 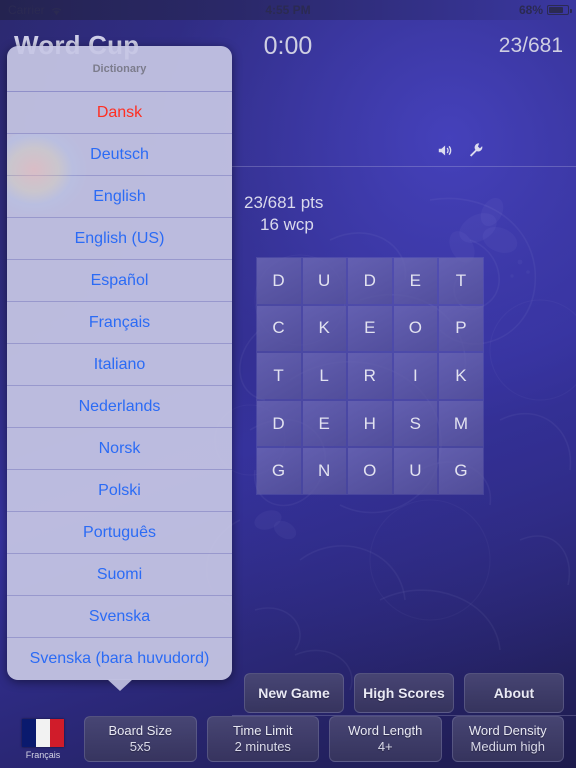 What do you see at coordinates (279, 328) in the screenshot?
I see `letter-tile: C` at bounding box center [279, 328].